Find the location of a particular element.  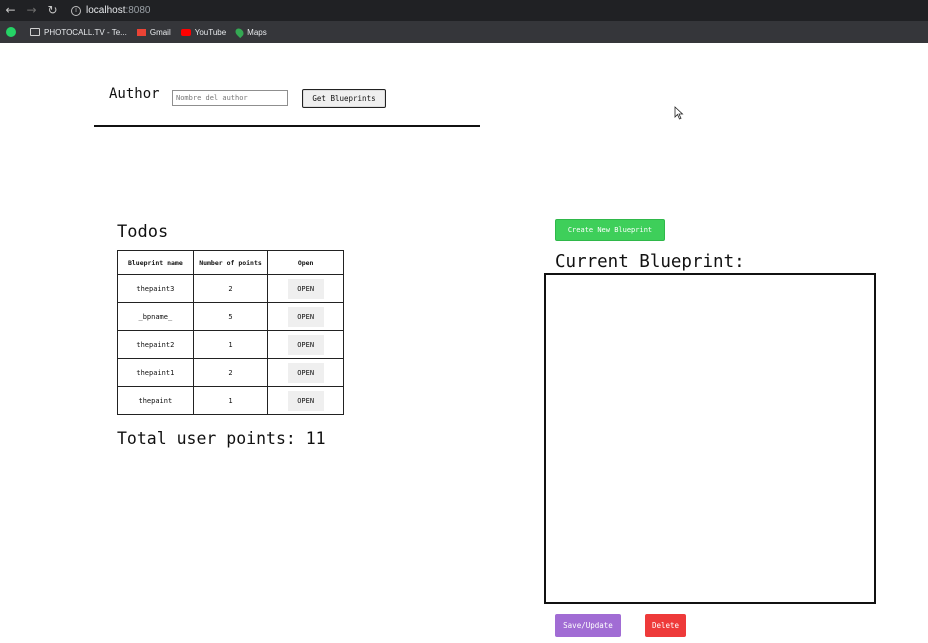

bookmark-youtube: YouTube is located at coordinates (203, 32).